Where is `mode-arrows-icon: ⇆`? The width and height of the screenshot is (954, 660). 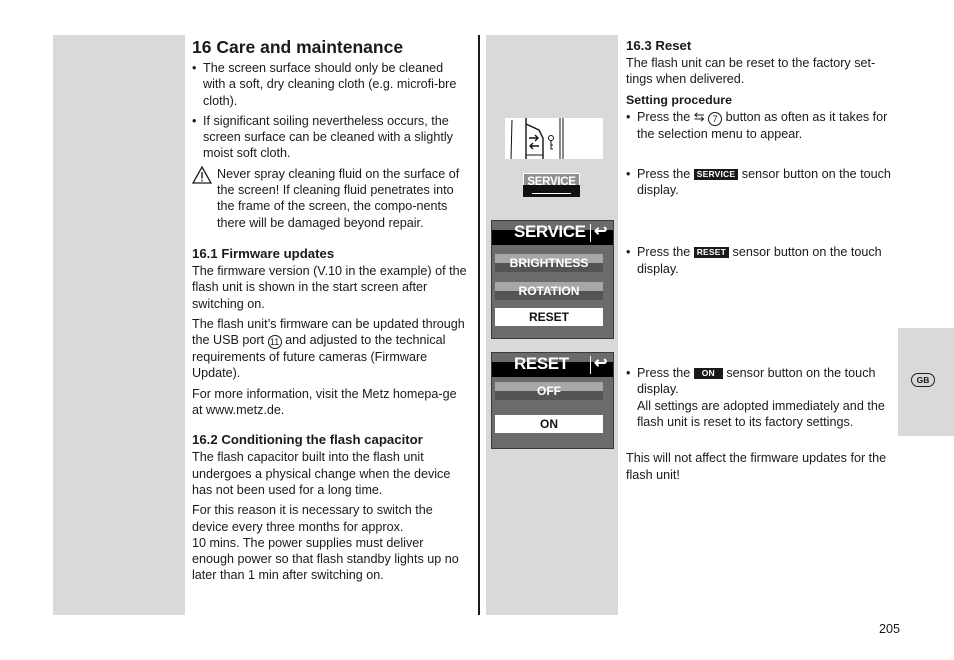 mode-arrows-icon: ⇆ is located at coordinates (699, 116).